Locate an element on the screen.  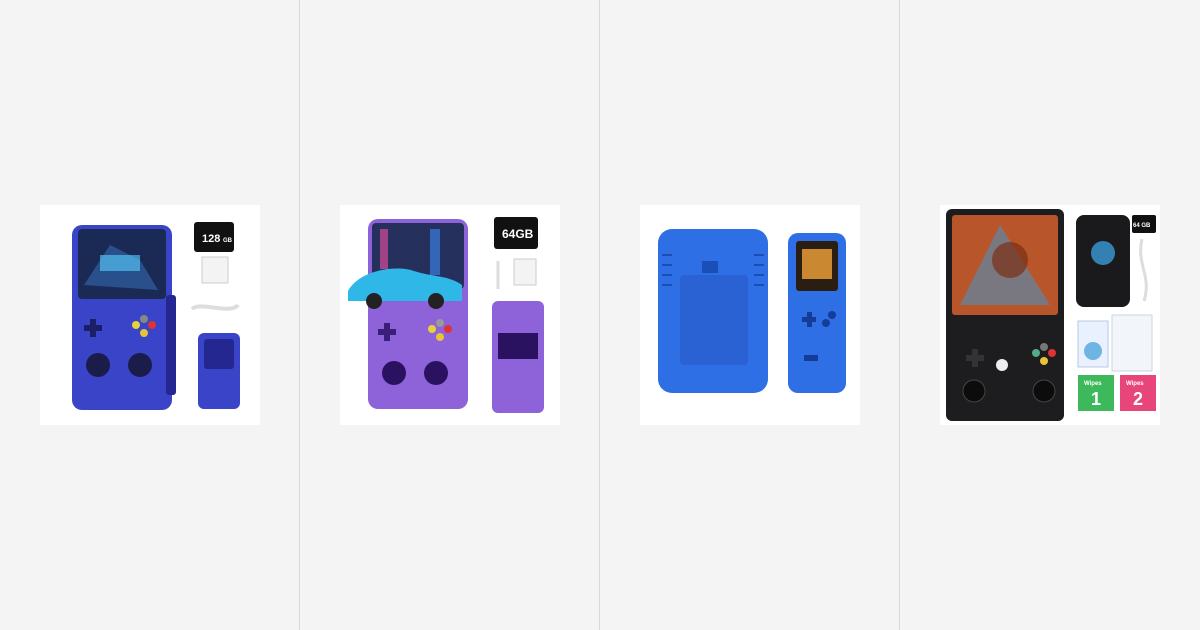
product-card-black-handheld-bundle: 64 GB Wipes 1 Wipes 2 is located at coordinates (1050, 315).